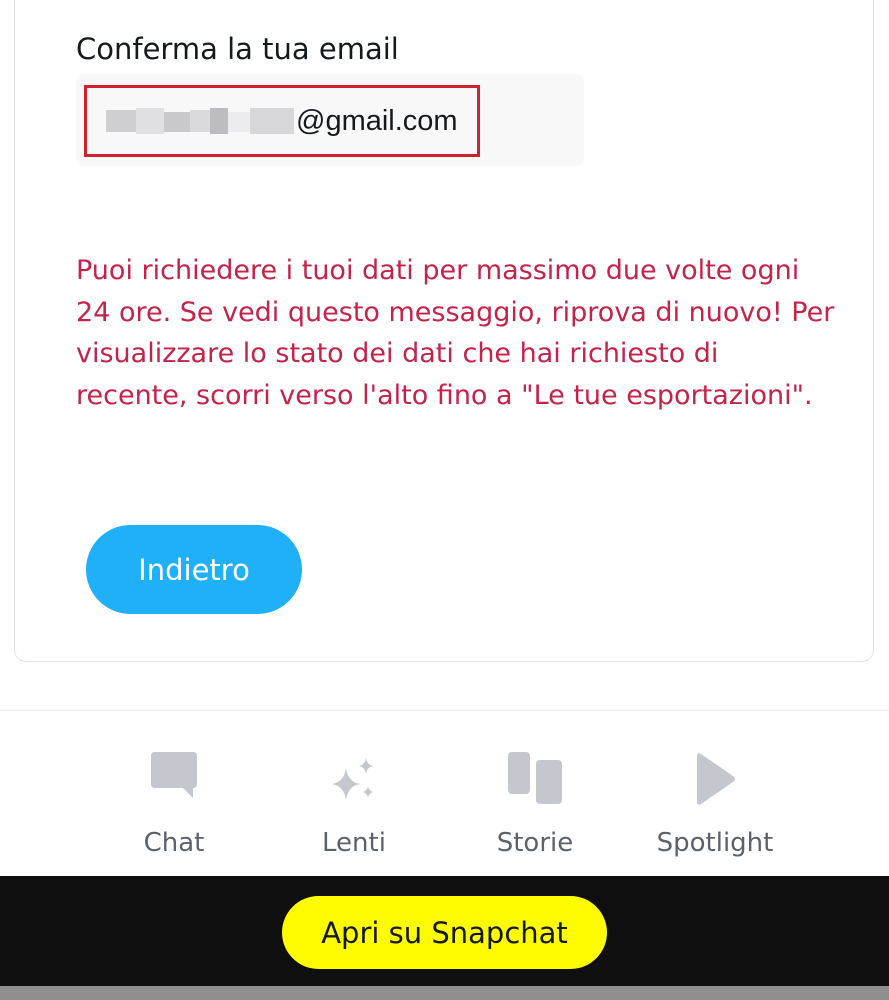 The image size is (889, 1000). I want to click on nav-divider, so click(444, 710).